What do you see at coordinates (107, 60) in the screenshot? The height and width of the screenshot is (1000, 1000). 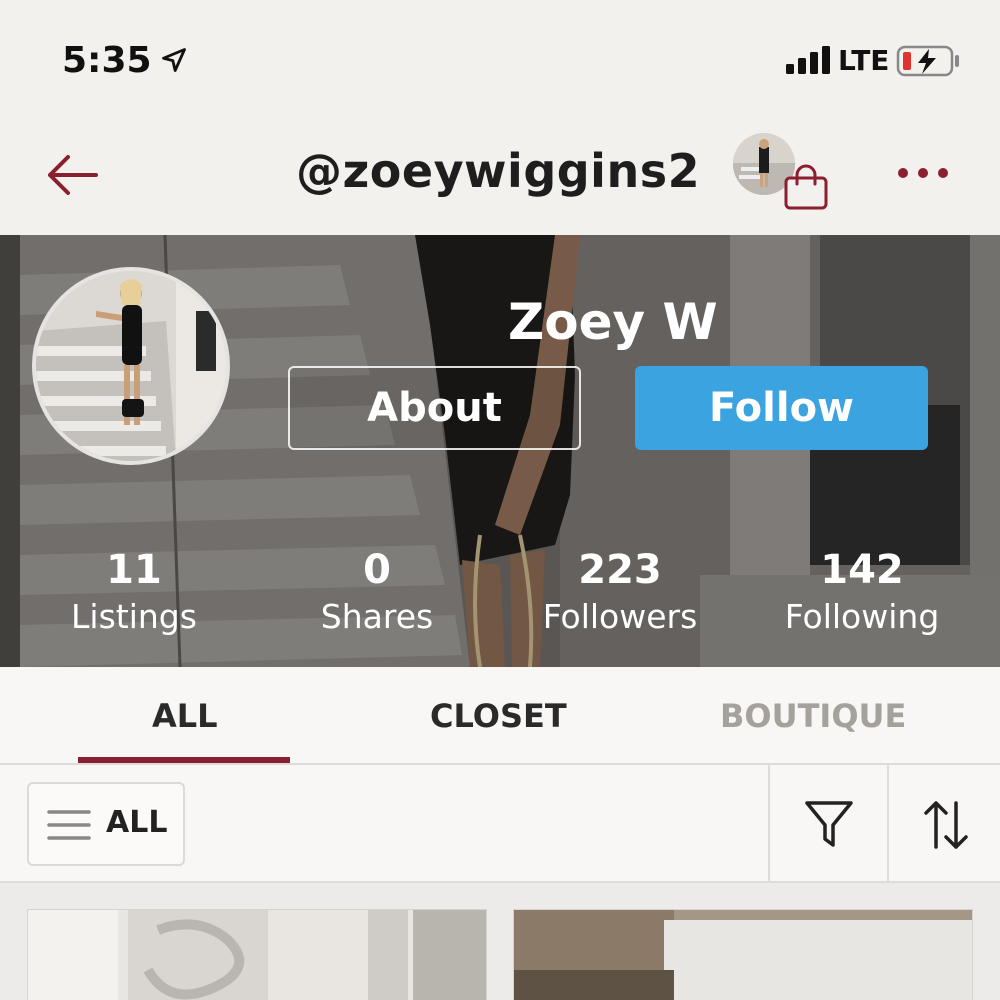 I see `status-time: 5:35` at bounding box center [107, 60].